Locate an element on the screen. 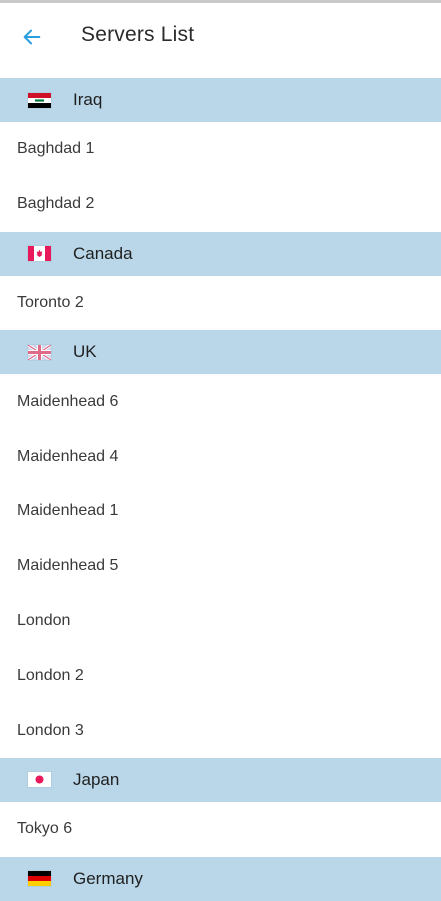 The width and height of the screenshot is (441, 901). group-header-canada: Canada is located at coordinates (220, 253).